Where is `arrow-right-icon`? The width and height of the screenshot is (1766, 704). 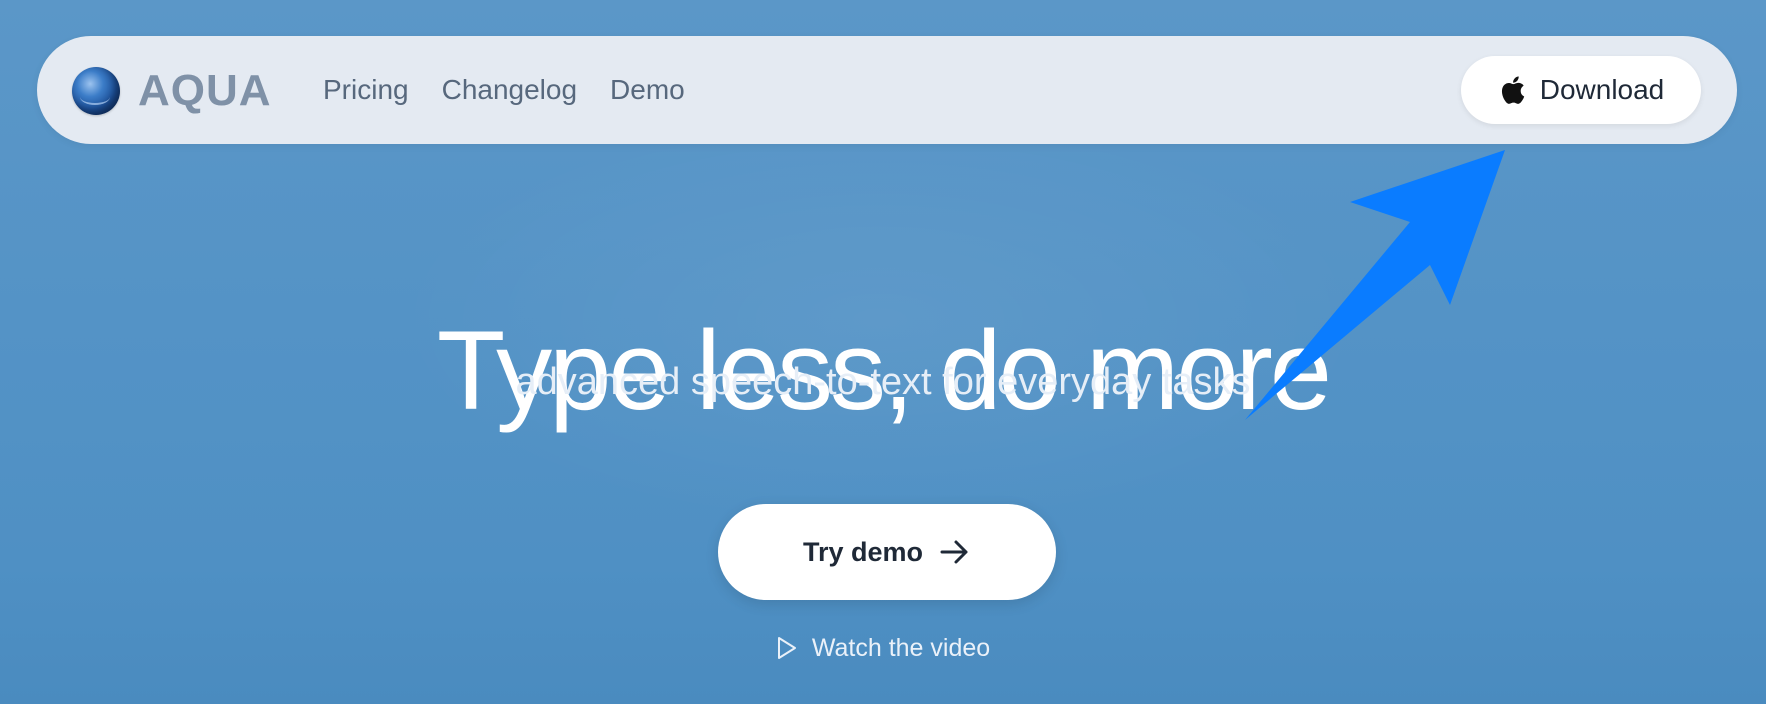 arrow-right-icon is located at coordinates (954, 552).